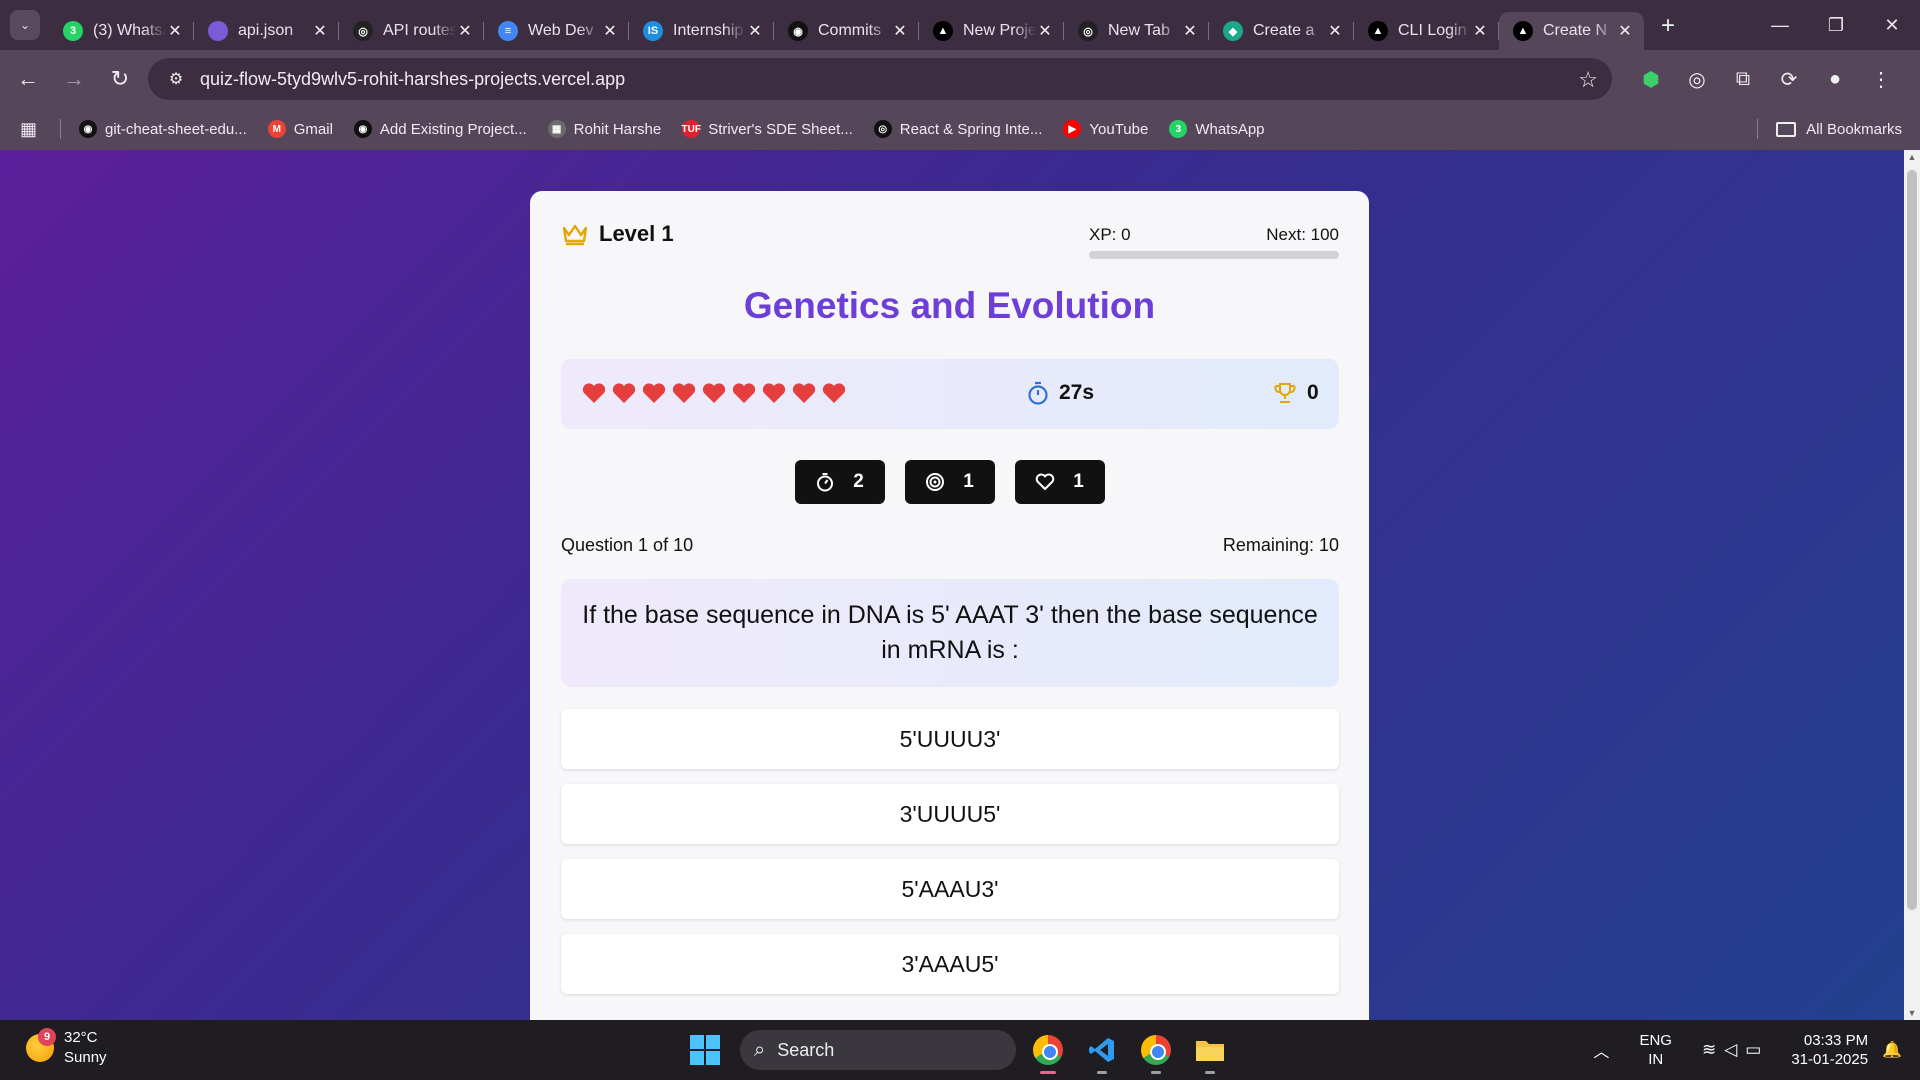  I want to click on file-explorer-taskbar-icon, so click(1210, 1051).